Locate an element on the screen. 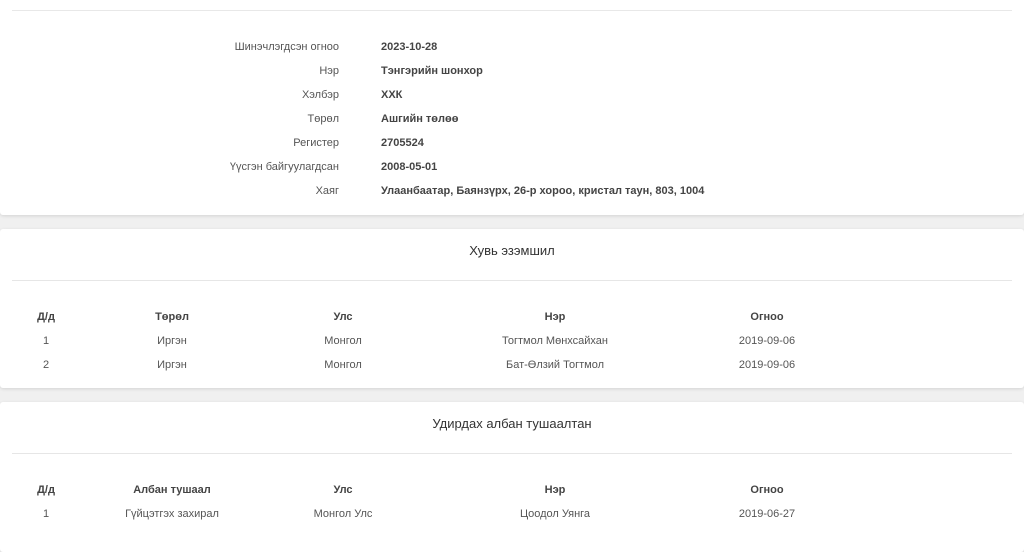 This screenshot has height=552, width=1024. info-value: 2008-05-01 is located at coordinates (409, 167).